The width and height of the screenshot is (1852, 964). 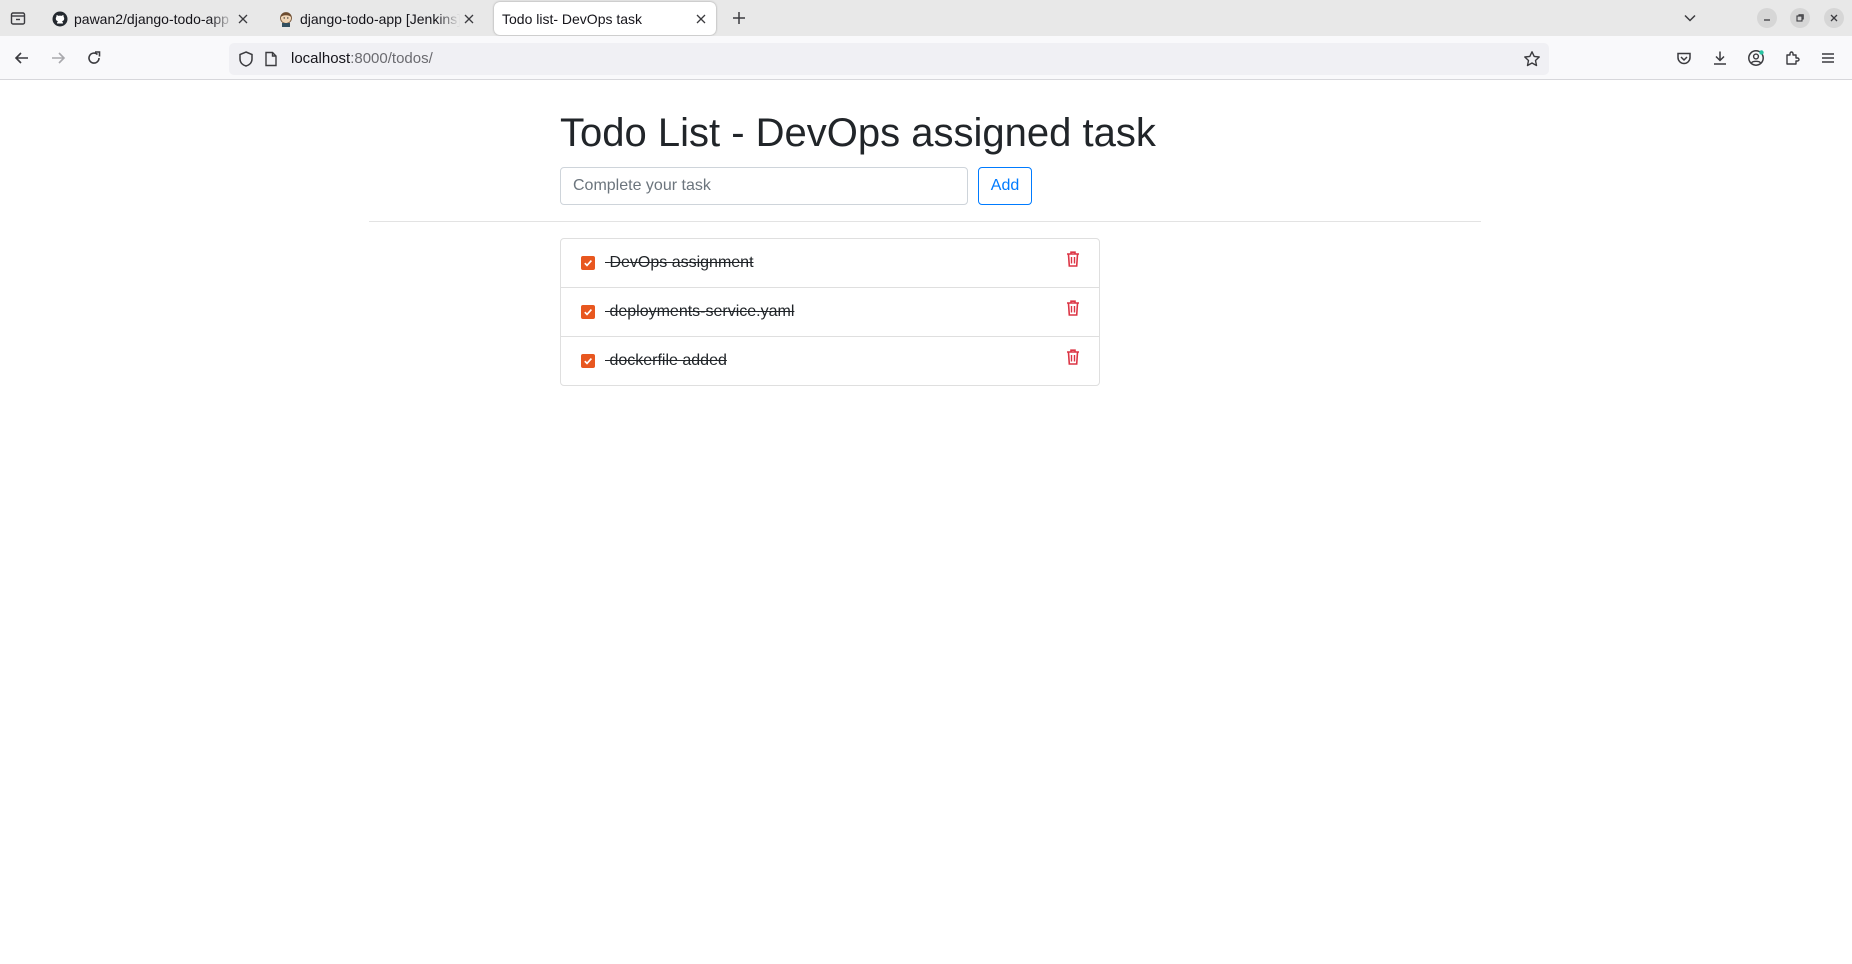 I want to click on task-input, so click(x=764, y=186).